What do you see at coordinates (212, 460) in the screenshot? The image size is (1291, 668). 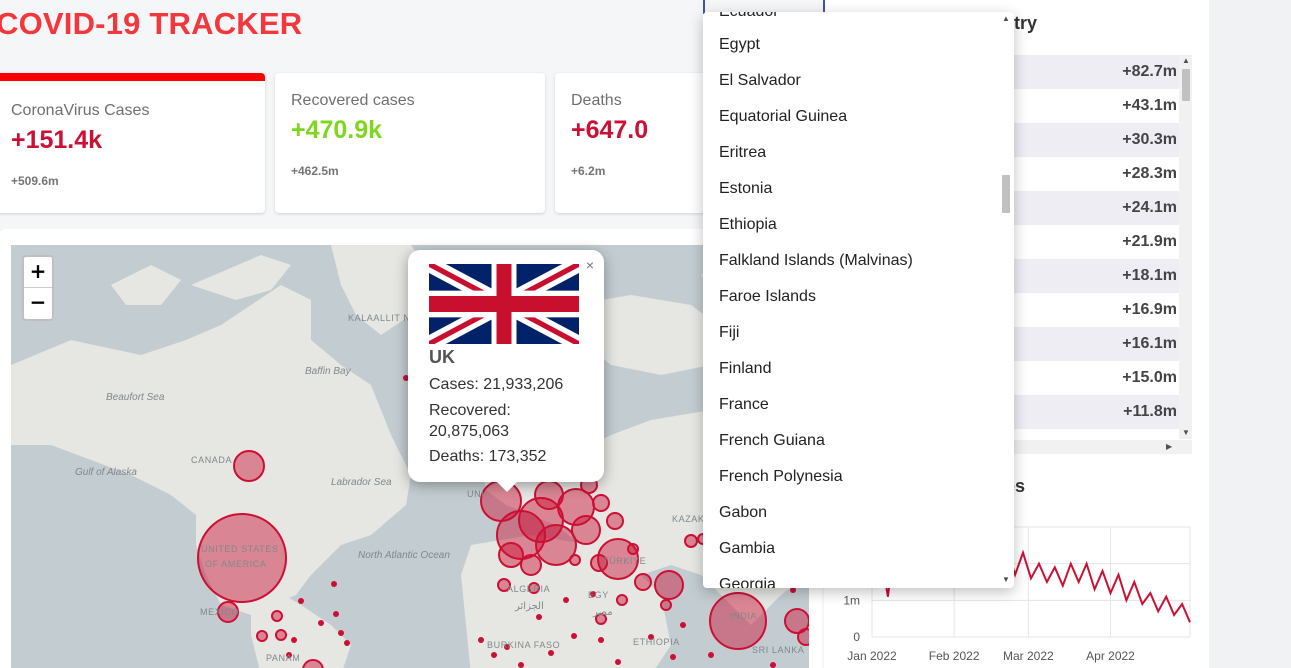 I see `map-label-canada: CANADA` at bounding box center [212, 460].